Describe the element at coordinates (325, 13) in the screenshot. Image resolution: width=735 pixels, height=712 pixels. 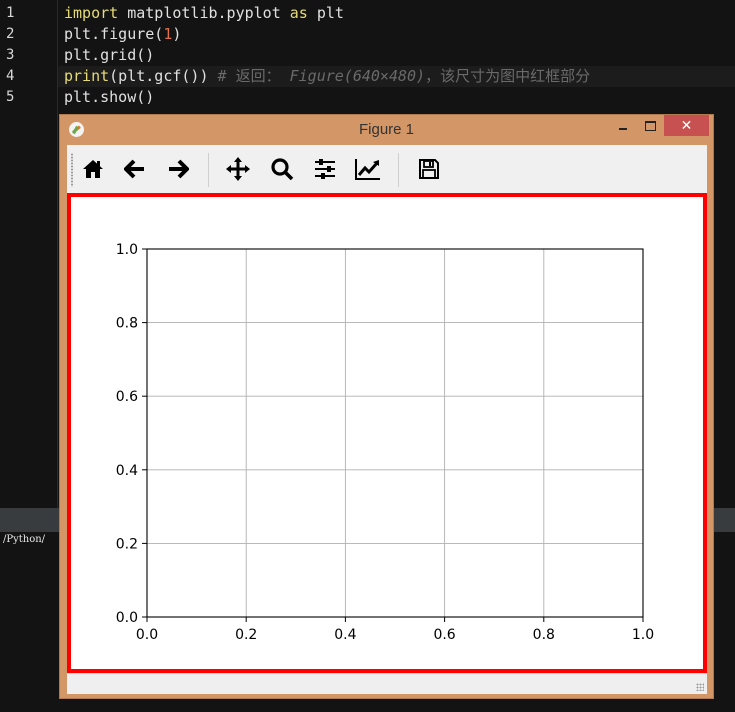
I see `code-token: plt` at that location.